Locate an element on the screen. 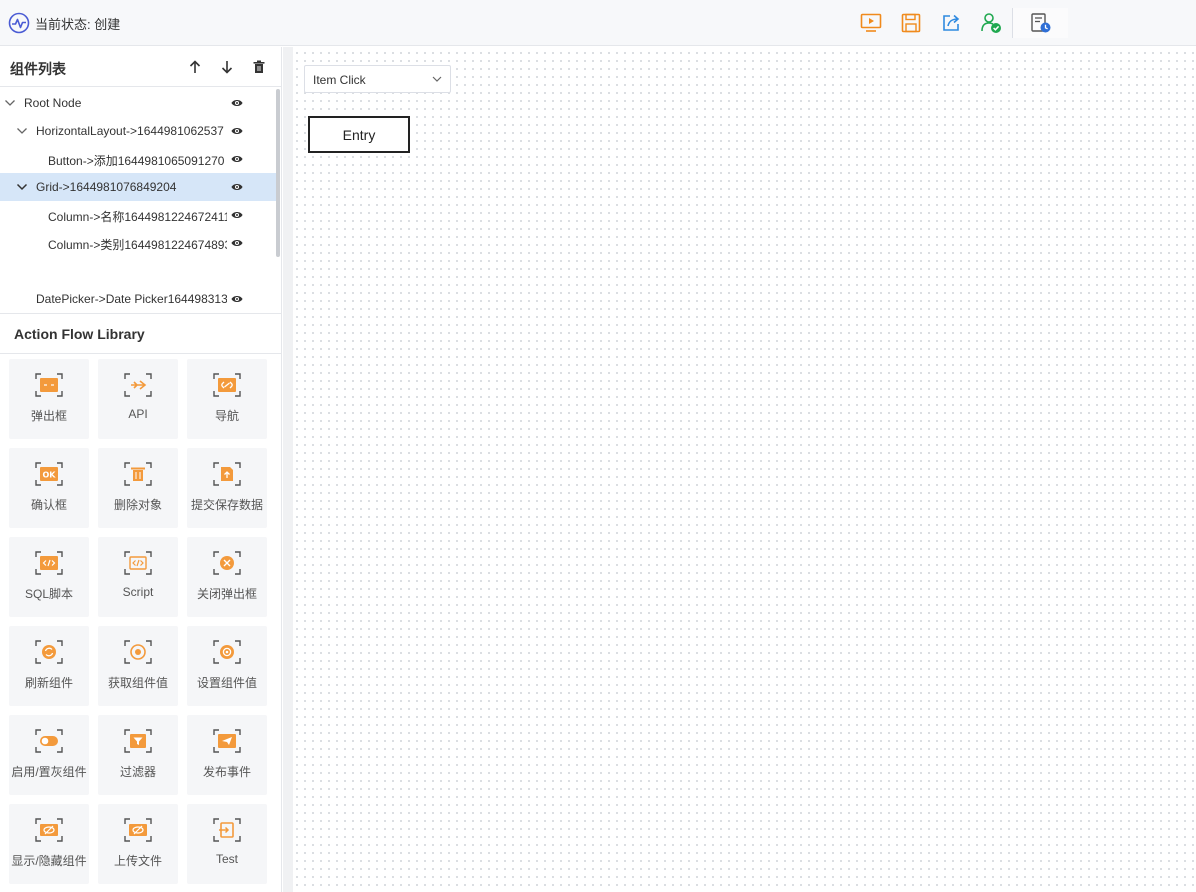 Image resolution: width=1196 pixels, height=892 pixels. action-refresh-component: 刷新组件 is located at coordinates (49, 666).